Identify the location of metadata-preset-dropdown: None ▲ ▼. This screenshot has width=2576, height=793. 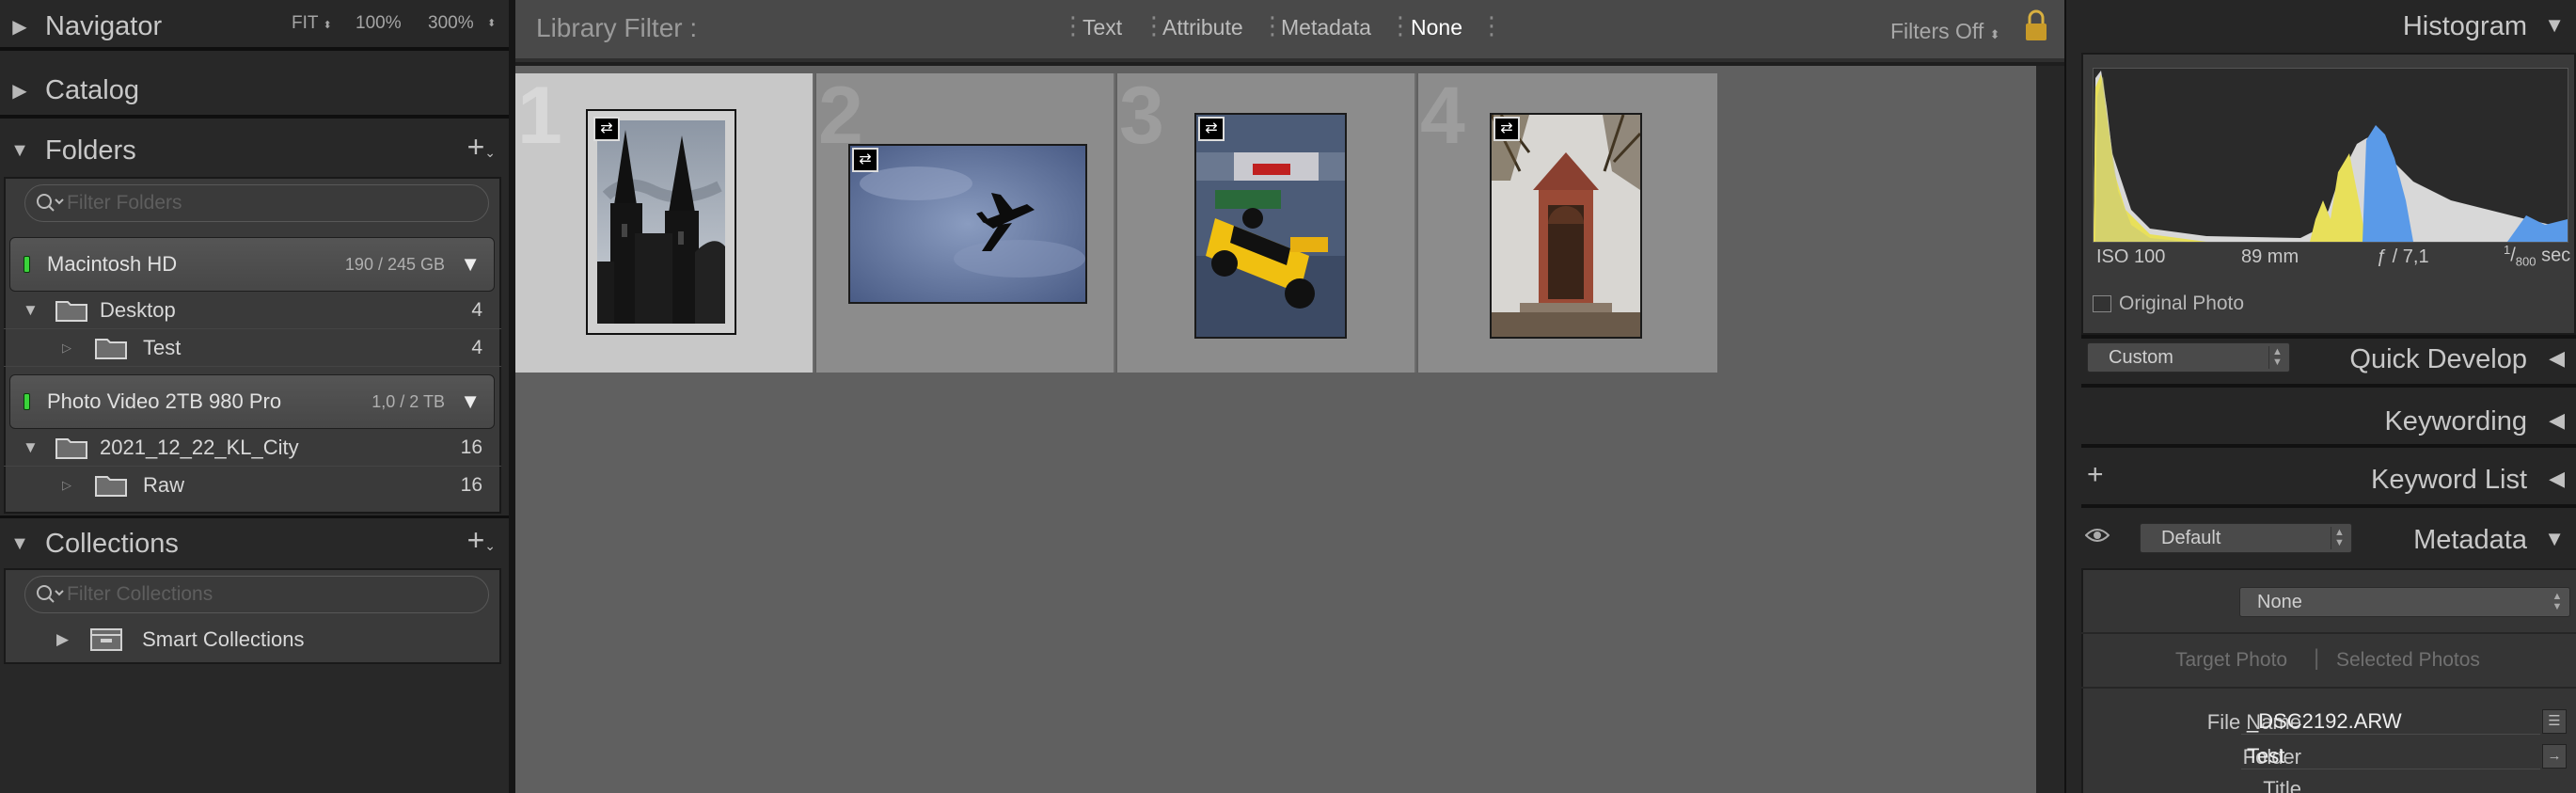
(2404, 602).